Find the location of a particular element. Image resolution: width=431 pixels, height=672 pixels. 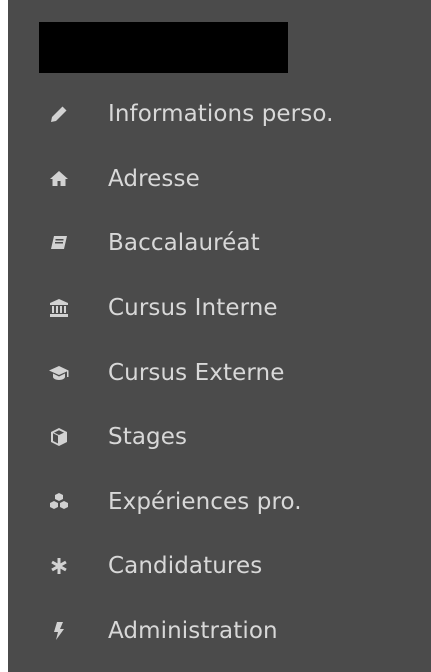

sidebar-item-label: Candidatures is located at coordinates (185, 566).